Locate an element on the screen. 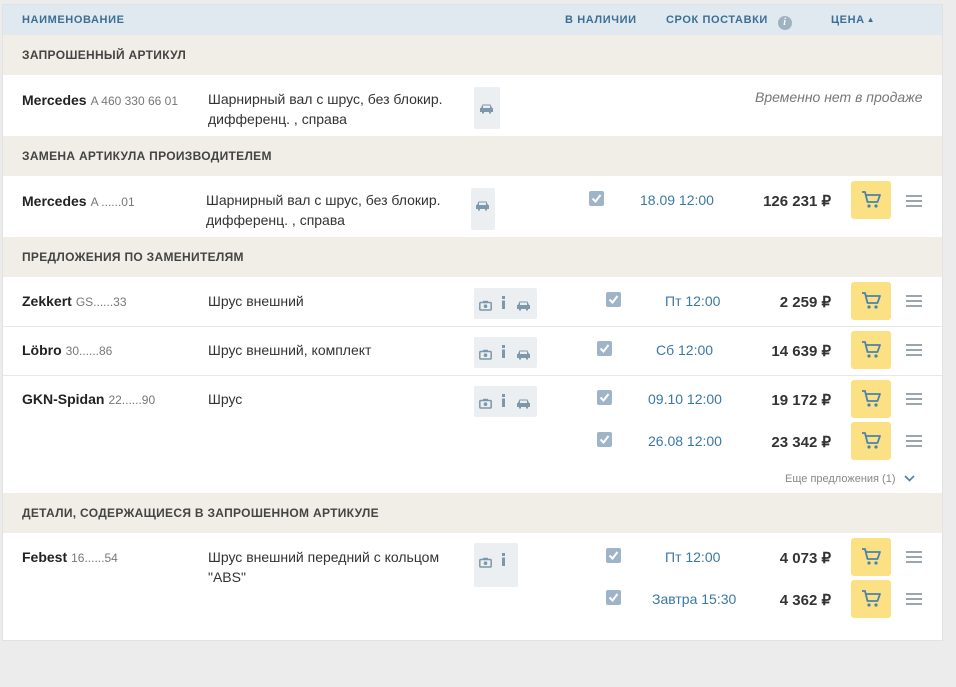  description-line: Шрус внешний is located at coordinates (256, 301).